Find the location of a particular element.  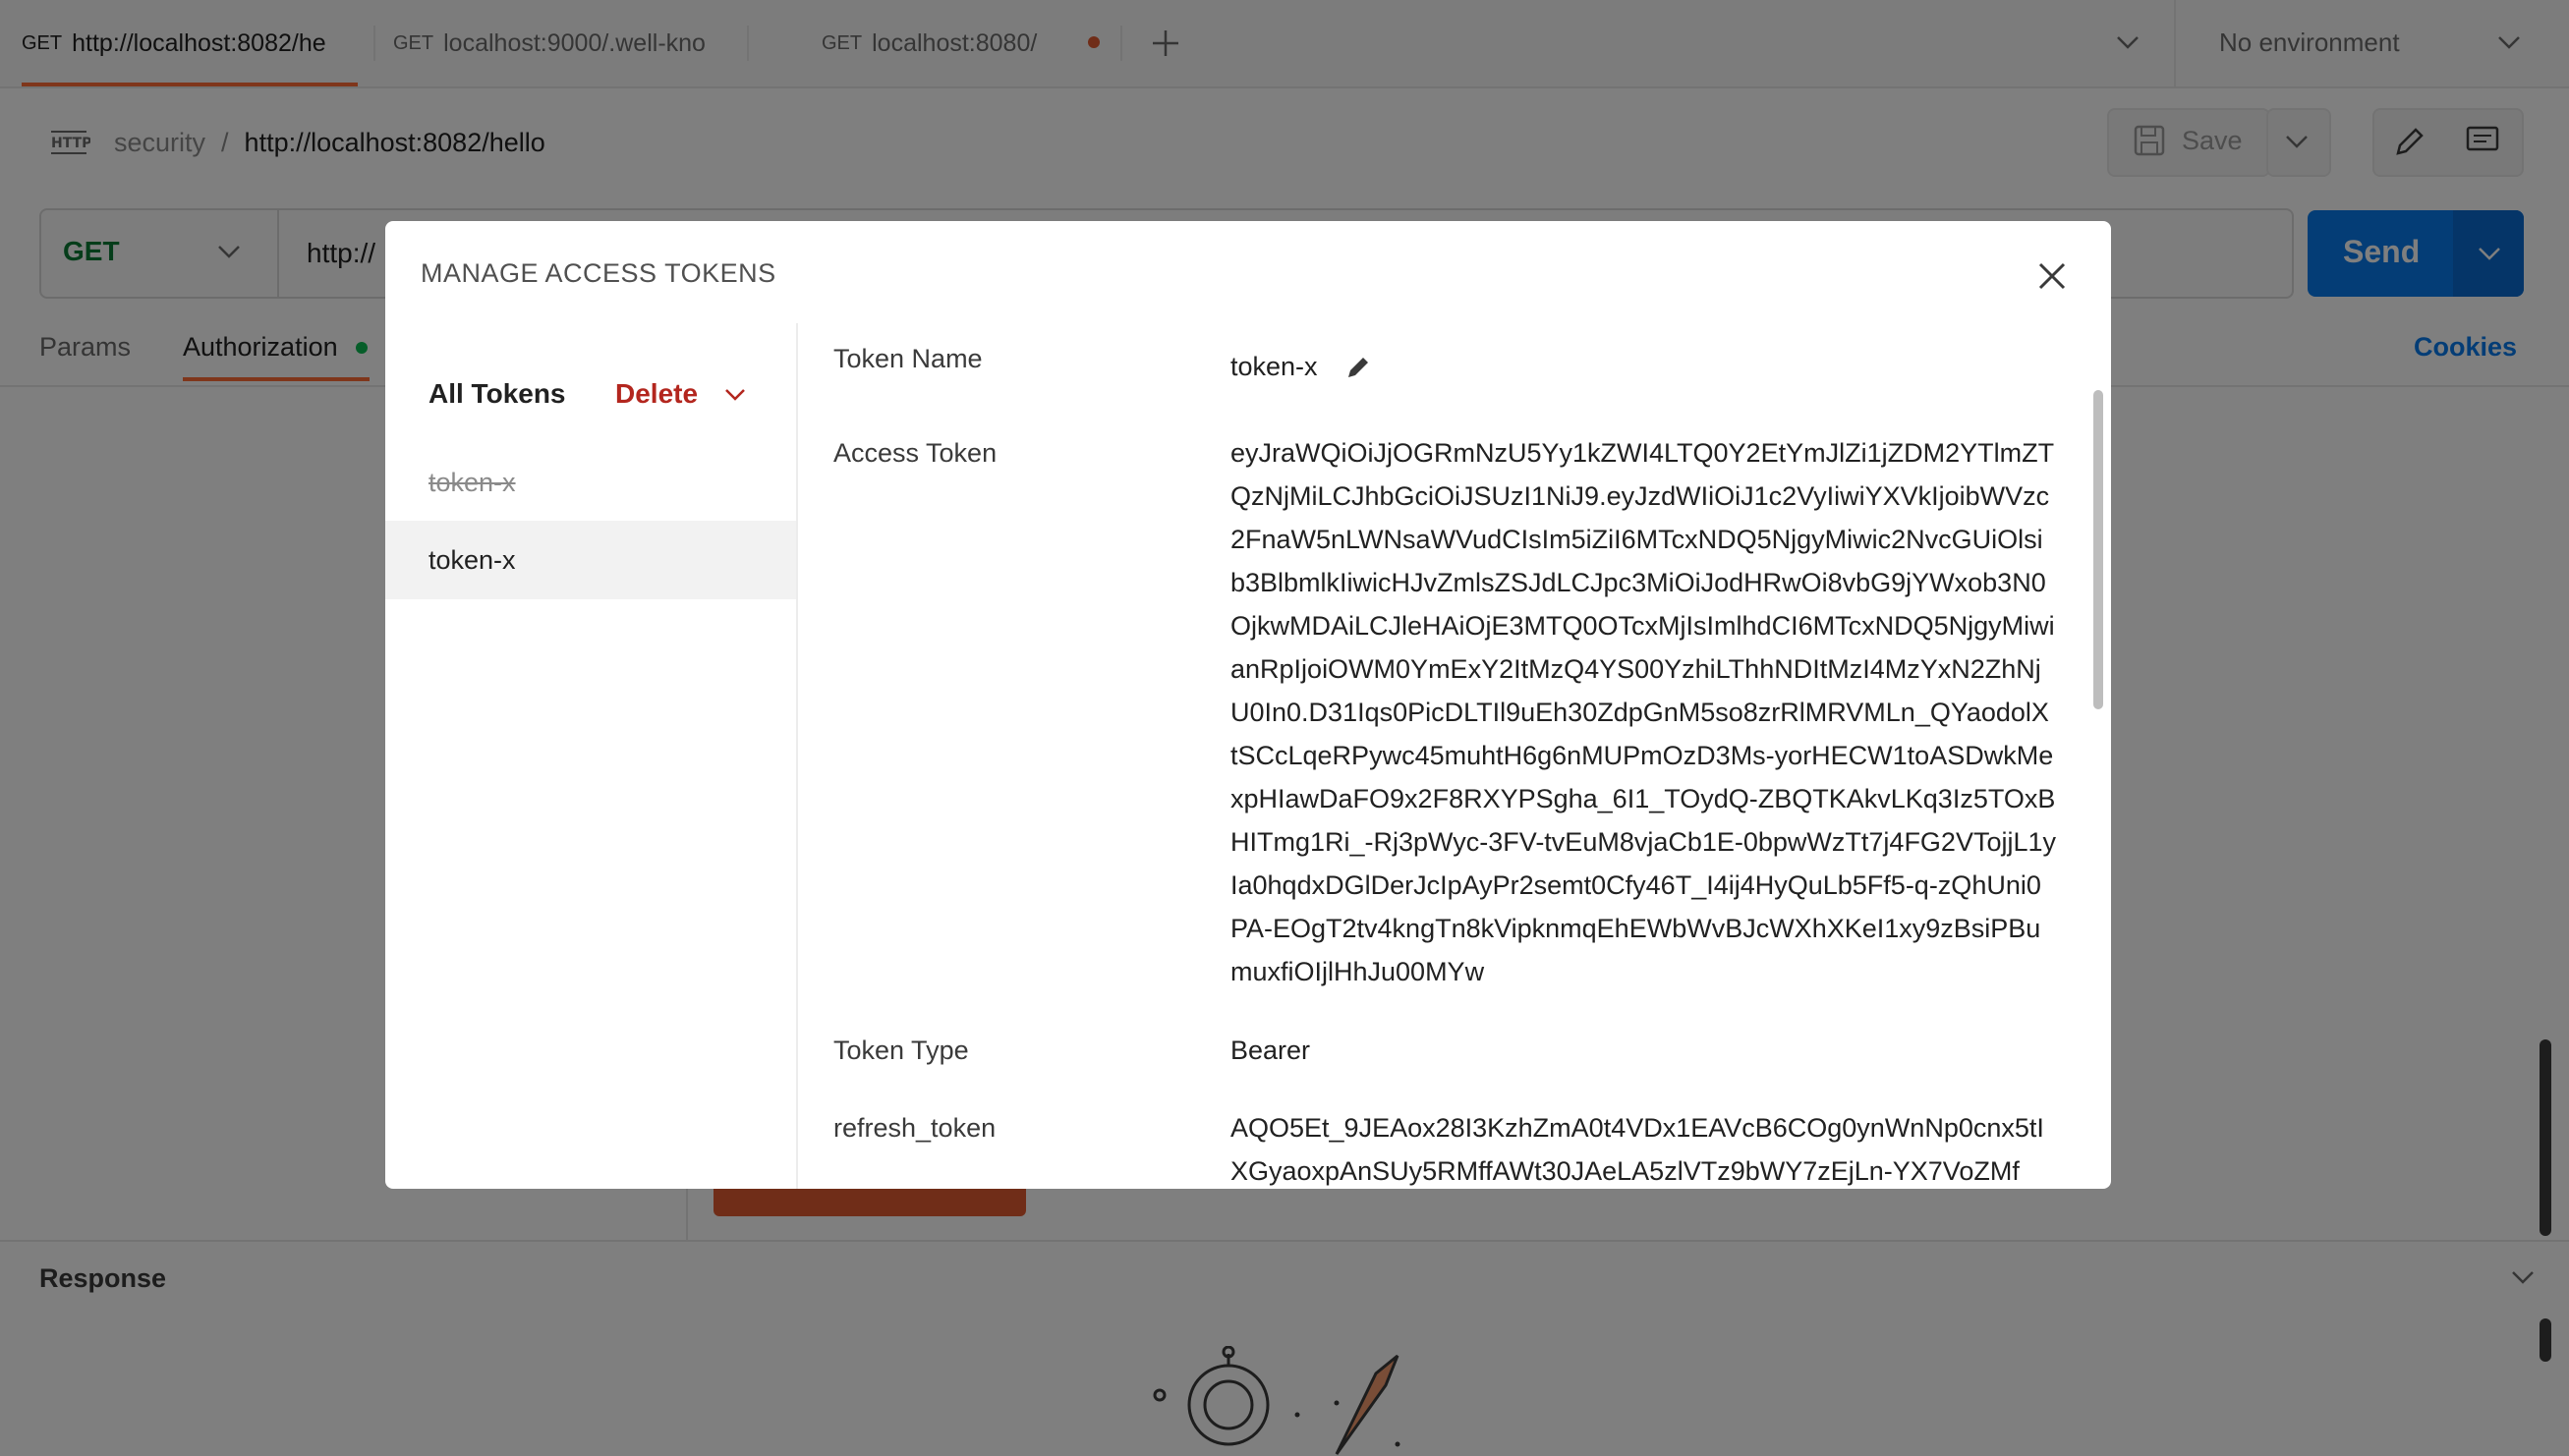

delete-chevron-icon is located at coordinates (735, 395).